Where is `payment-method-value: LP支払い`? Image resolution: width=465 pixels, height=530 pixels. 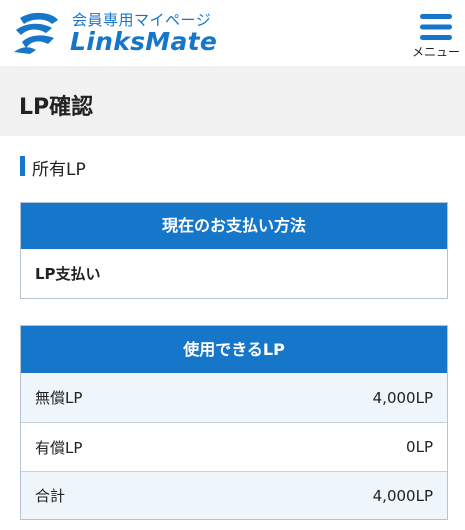
payment-method-value: LP支払い is located at coordinates (234, 273).